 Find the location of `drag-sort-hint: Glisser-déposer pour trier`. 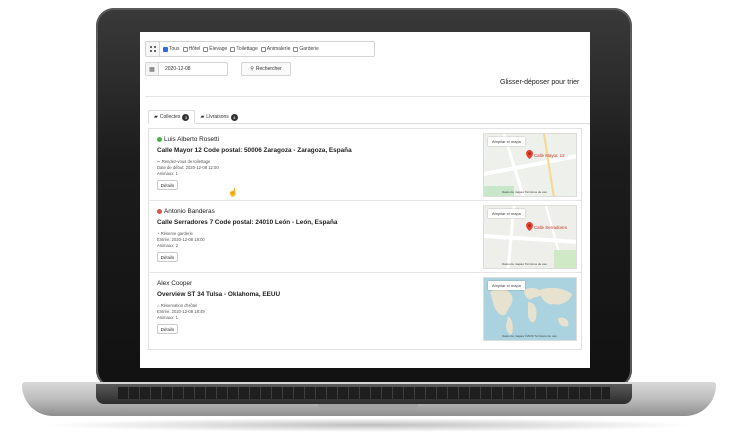

drag-sort-hint: Glisser-déposer pour trier is located at coordinates (540, 82).